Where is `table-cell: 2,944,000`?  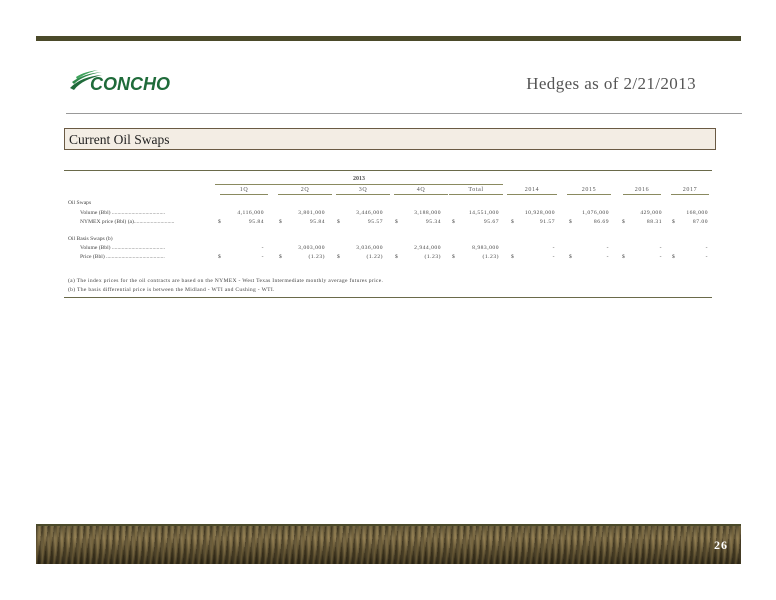 table-cell: 2,944,000 is located at coordinates (427, 248).